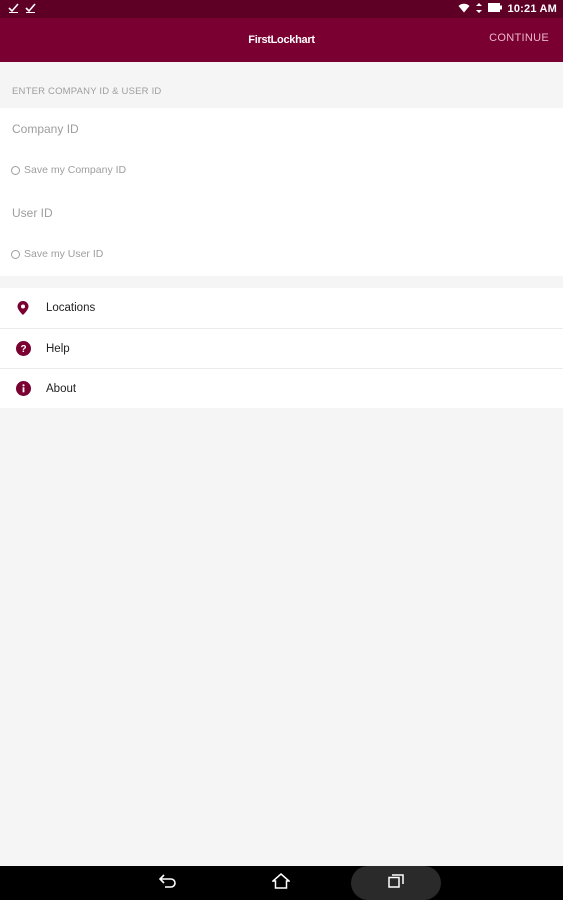 The height and width of the screenshot is (900, 563). I want to click on menu-item-help: ? Help, so click(281, 348).